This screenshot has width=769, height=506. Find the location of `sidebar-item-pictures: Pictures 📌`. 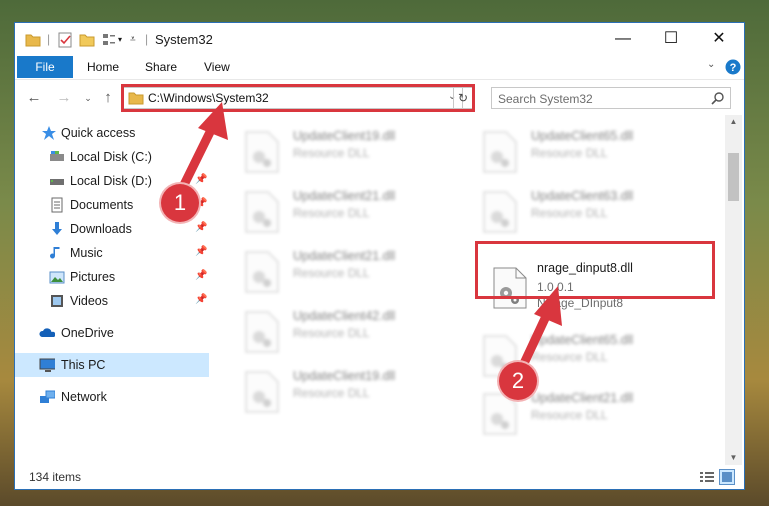

sidebar-item-pictures: Pictures 📌 is located at coordinates (112, 277).